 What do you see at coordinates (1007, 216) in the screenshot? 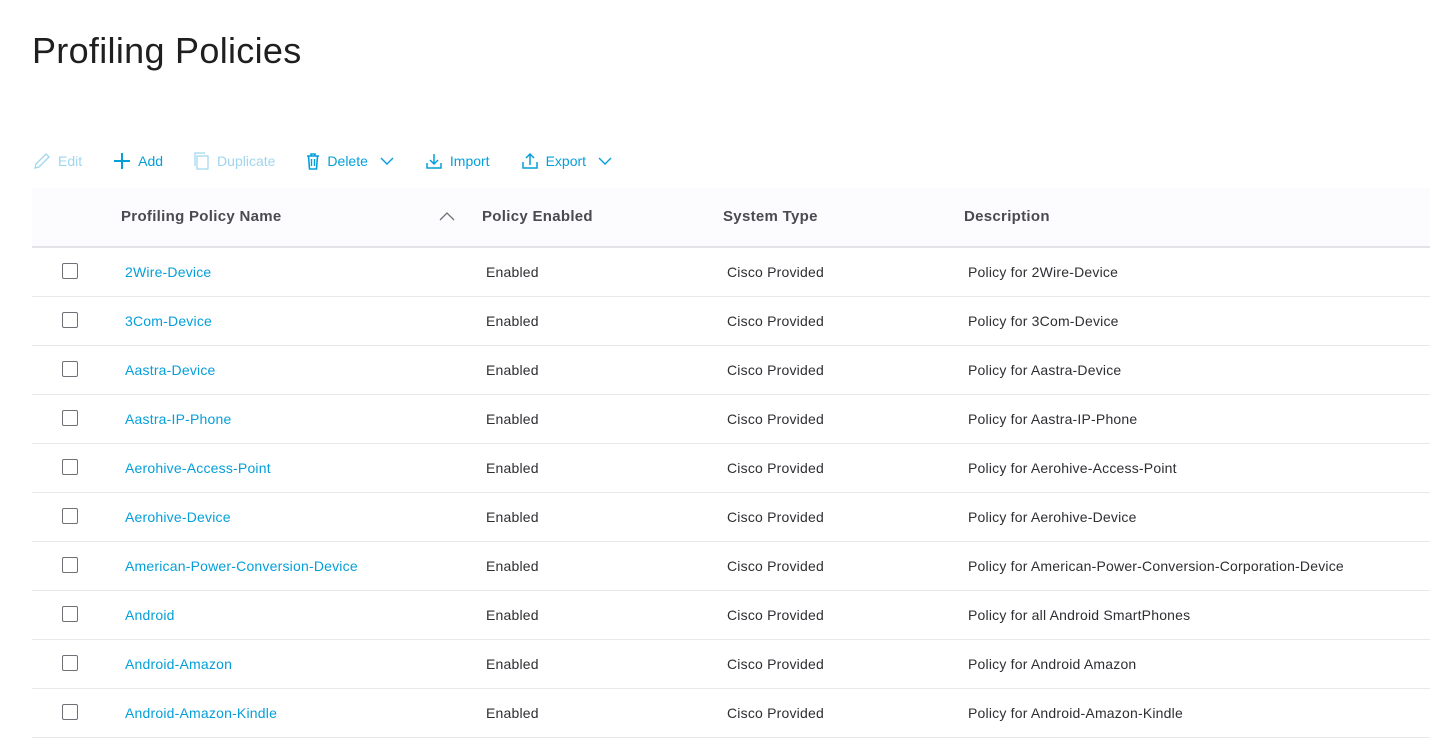
I see `column-header-description: Description` at bounding box center [1007, 216].